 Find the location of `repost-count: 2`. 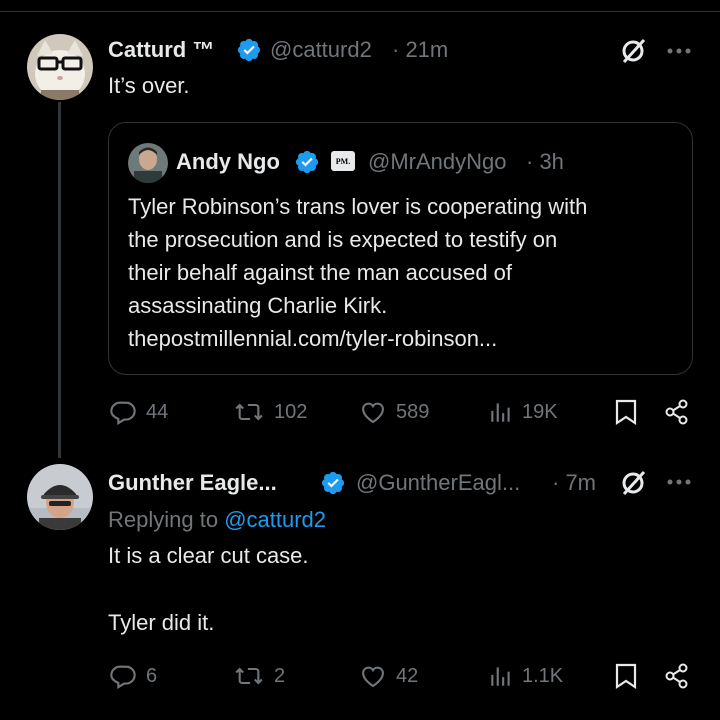

repost-count: 2 is located at coordinates (280, 675).